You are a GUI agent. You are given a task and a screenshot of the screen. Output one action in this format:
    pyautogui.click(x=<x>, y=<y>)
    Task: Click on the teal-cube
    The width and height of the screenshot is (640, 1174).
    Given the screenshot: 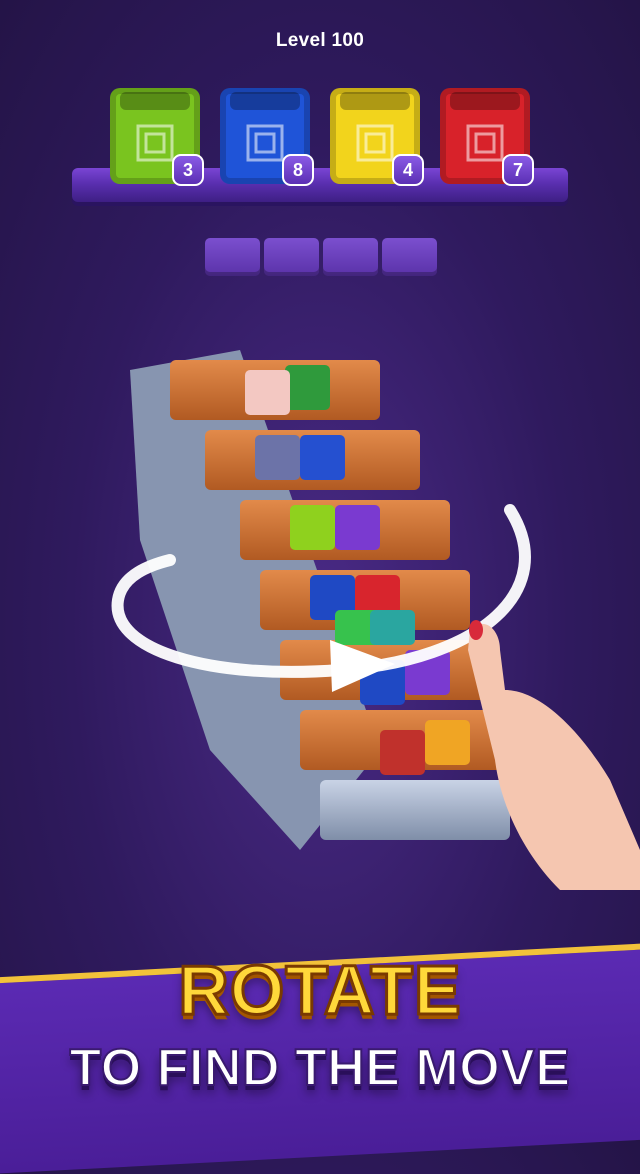 What is the action you would take?
    pyautogui.click(x=392, y=627)
    